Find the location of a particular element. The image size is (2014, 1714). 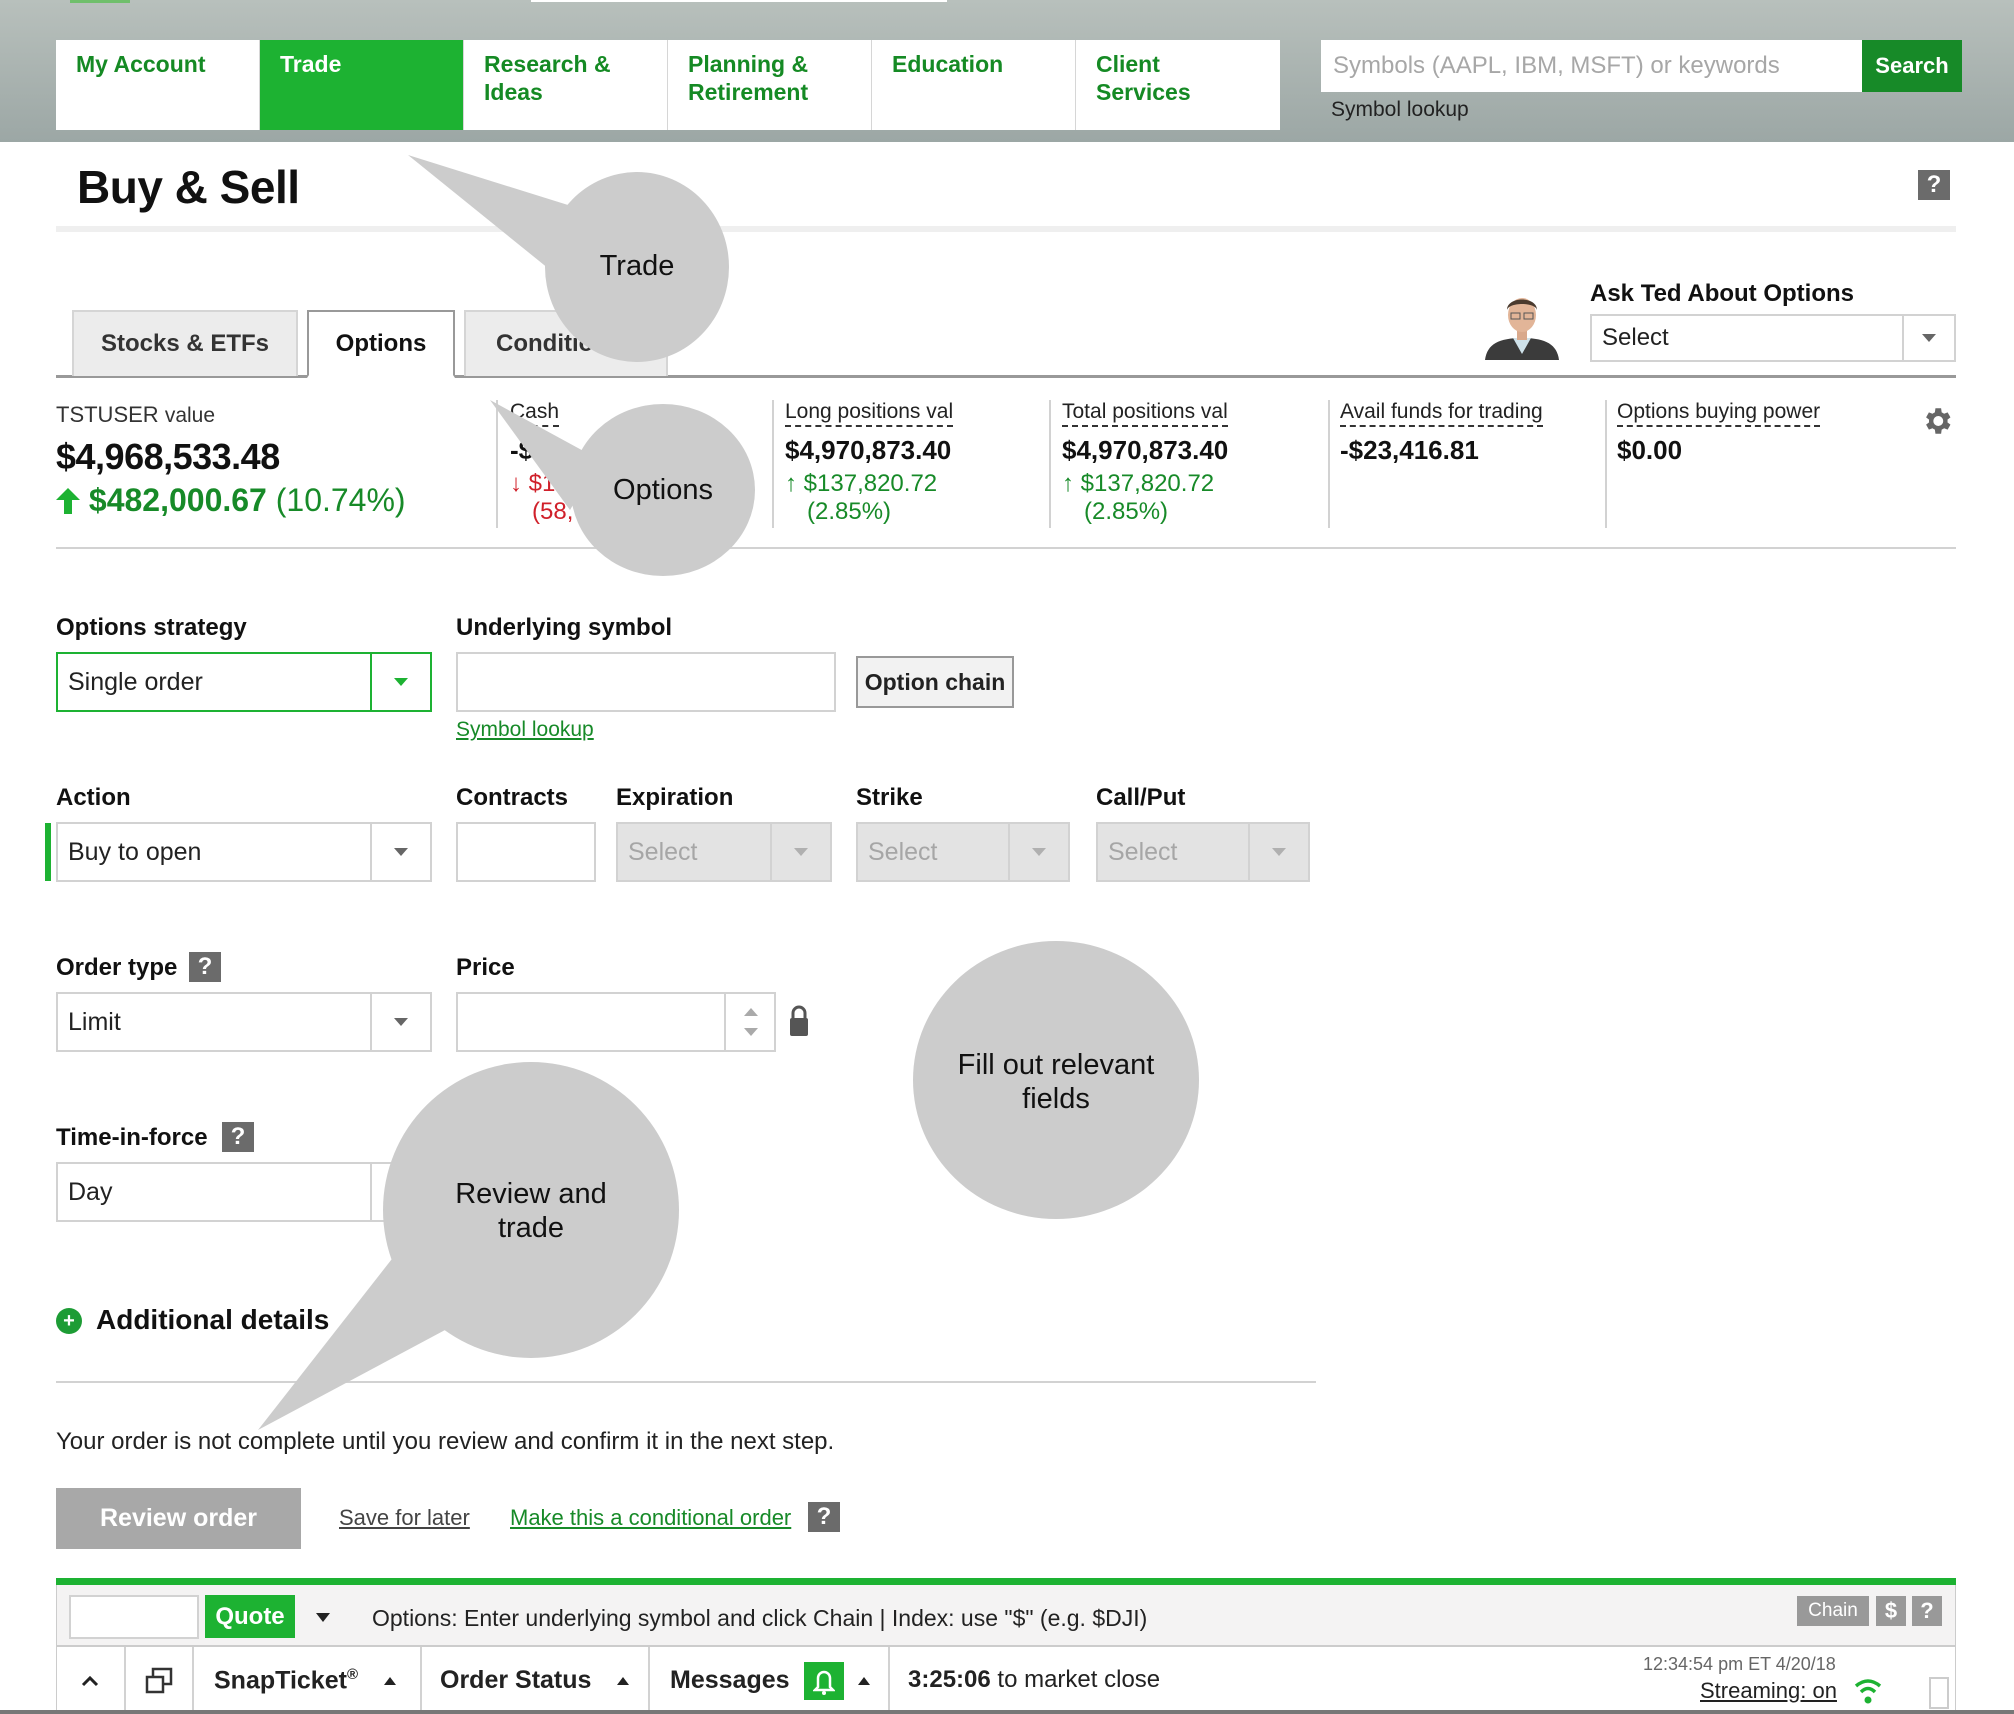

tray-scrollbar is located at coordinates (1939, 1693).